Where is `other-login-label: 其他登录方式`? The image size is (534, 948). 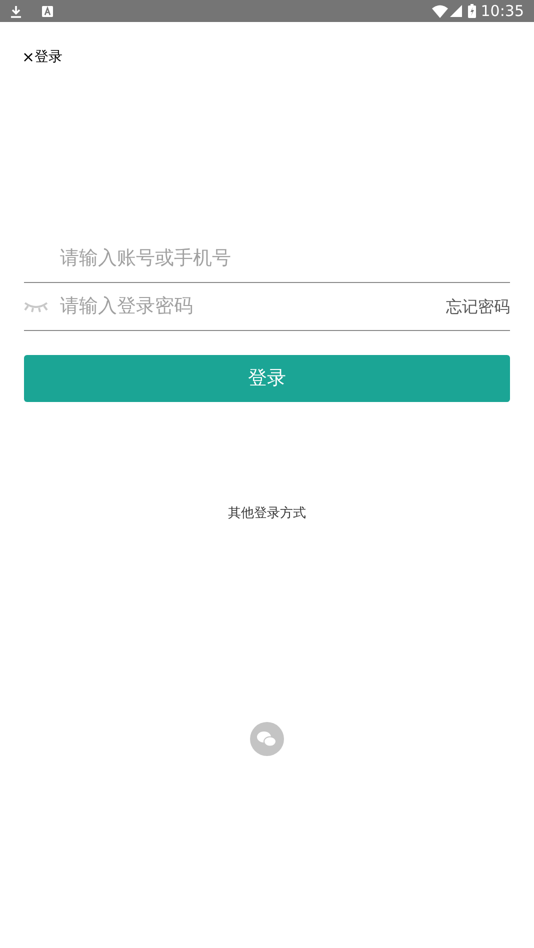
other-login-label: 其他登录方式 is located at coordinates (267, 514).